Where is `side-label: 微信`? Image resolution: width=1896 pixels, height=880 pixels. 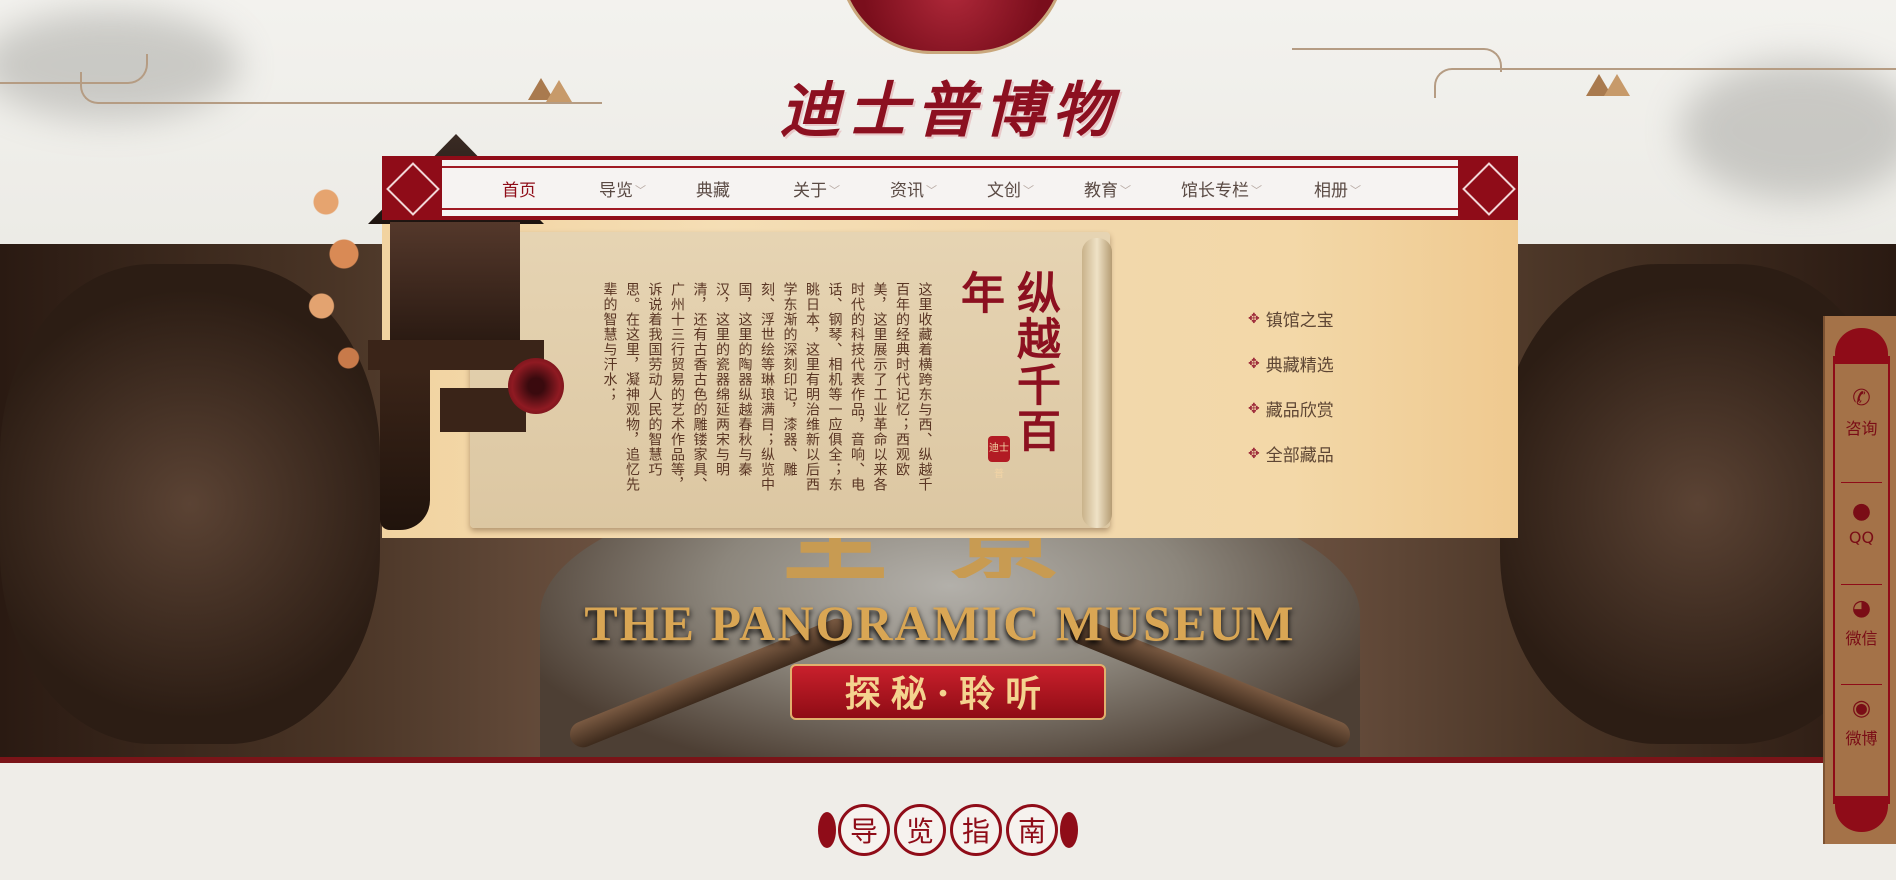 side-label: 微信 is located at coordinates (1861, 638).